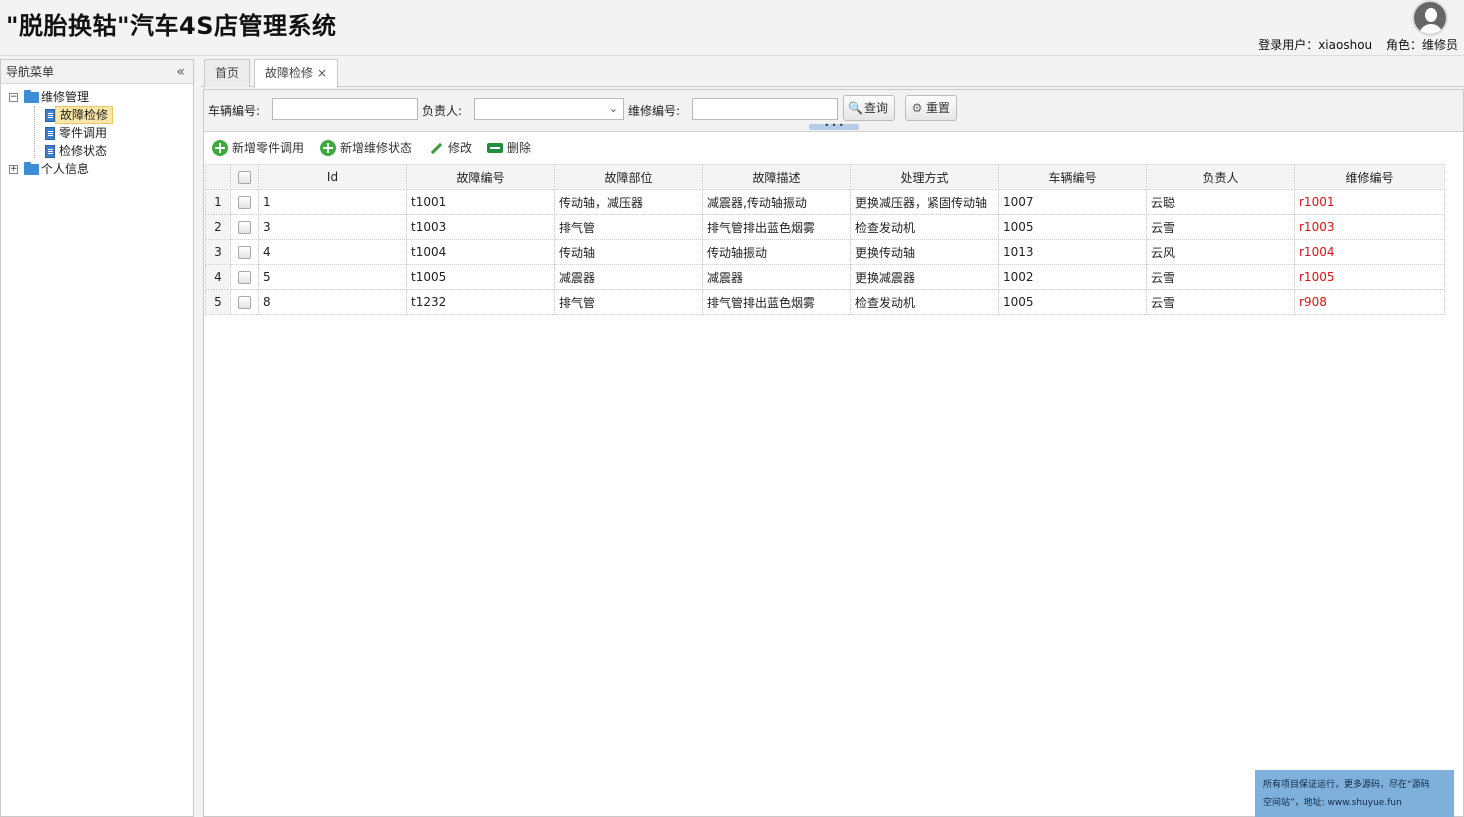 This screenshot has width=1464, height=817. What do you see at coordinates (218, 252) in the screenshot?
I see `row-number: 3` at bounding box center [218, 252].